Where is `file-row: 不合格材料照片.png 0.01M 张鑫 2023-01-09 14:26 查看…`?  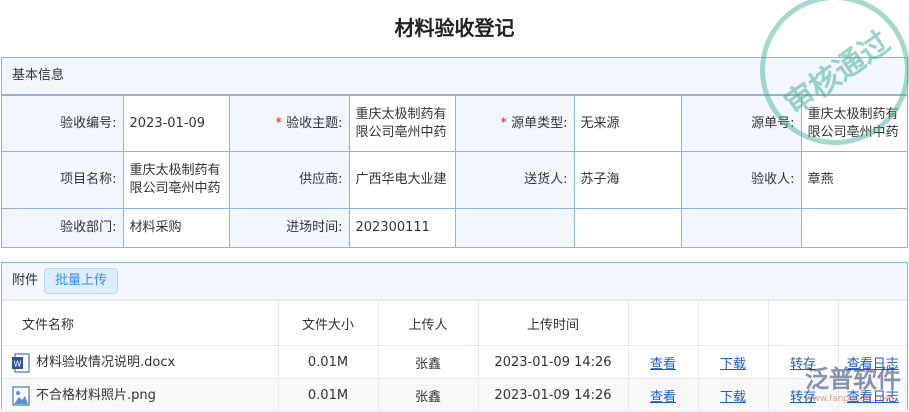
file-row: 不合格材料照片.png 0.01M 张鑫 2023-01-09 14:26 查看… is located at coordinates (454, 395).